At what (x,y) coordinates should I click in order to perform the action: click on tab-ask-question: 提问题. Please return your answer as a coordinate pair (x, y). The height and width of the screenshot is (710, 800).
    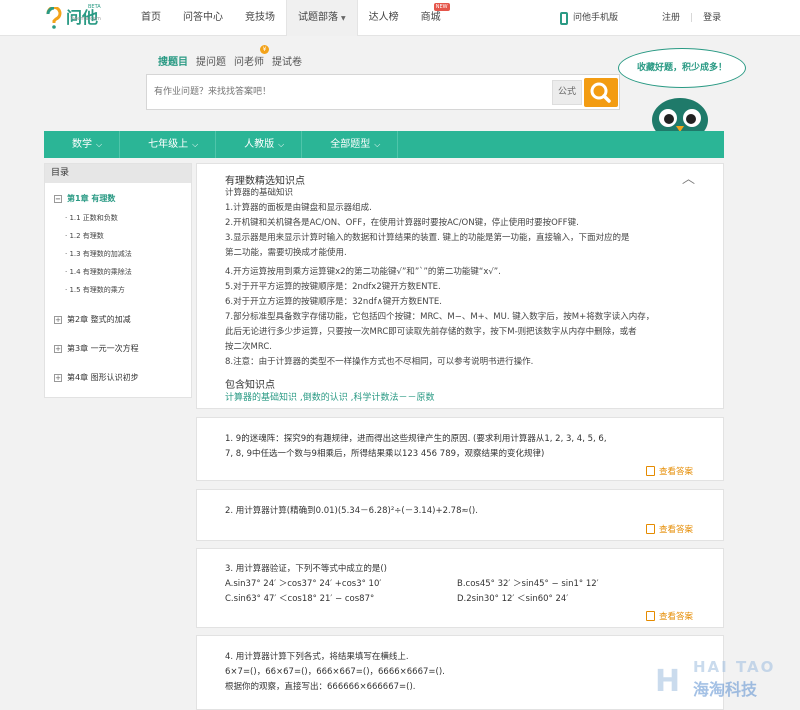
    Looking at the image, I should click on (211, 60).